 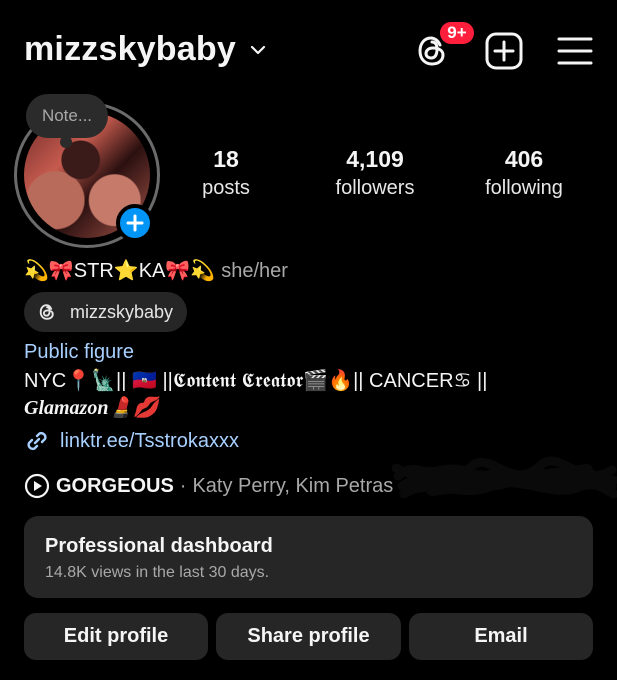 What do you see at coordinates (130, 49) in the screenshot?
I see `profile-username: mizzskybaby` at bounding box center [130, 49].